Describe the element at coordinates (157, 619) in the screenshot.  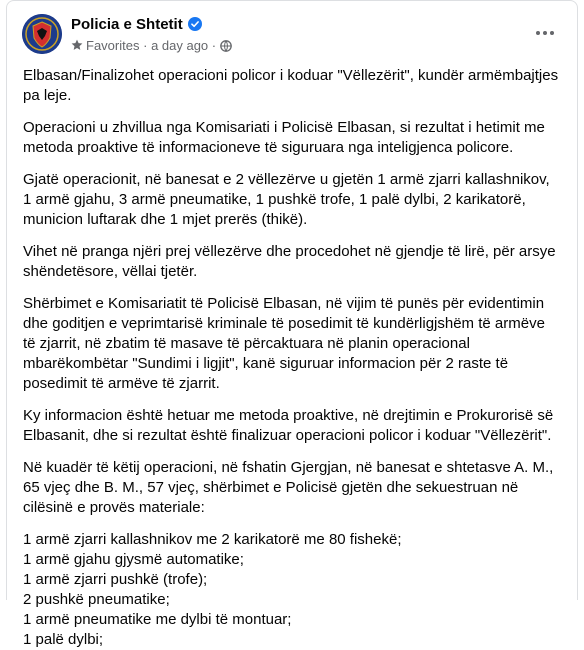
I see `list-item: 1 armë pneumatike me dylbi të montuar;` at that location.